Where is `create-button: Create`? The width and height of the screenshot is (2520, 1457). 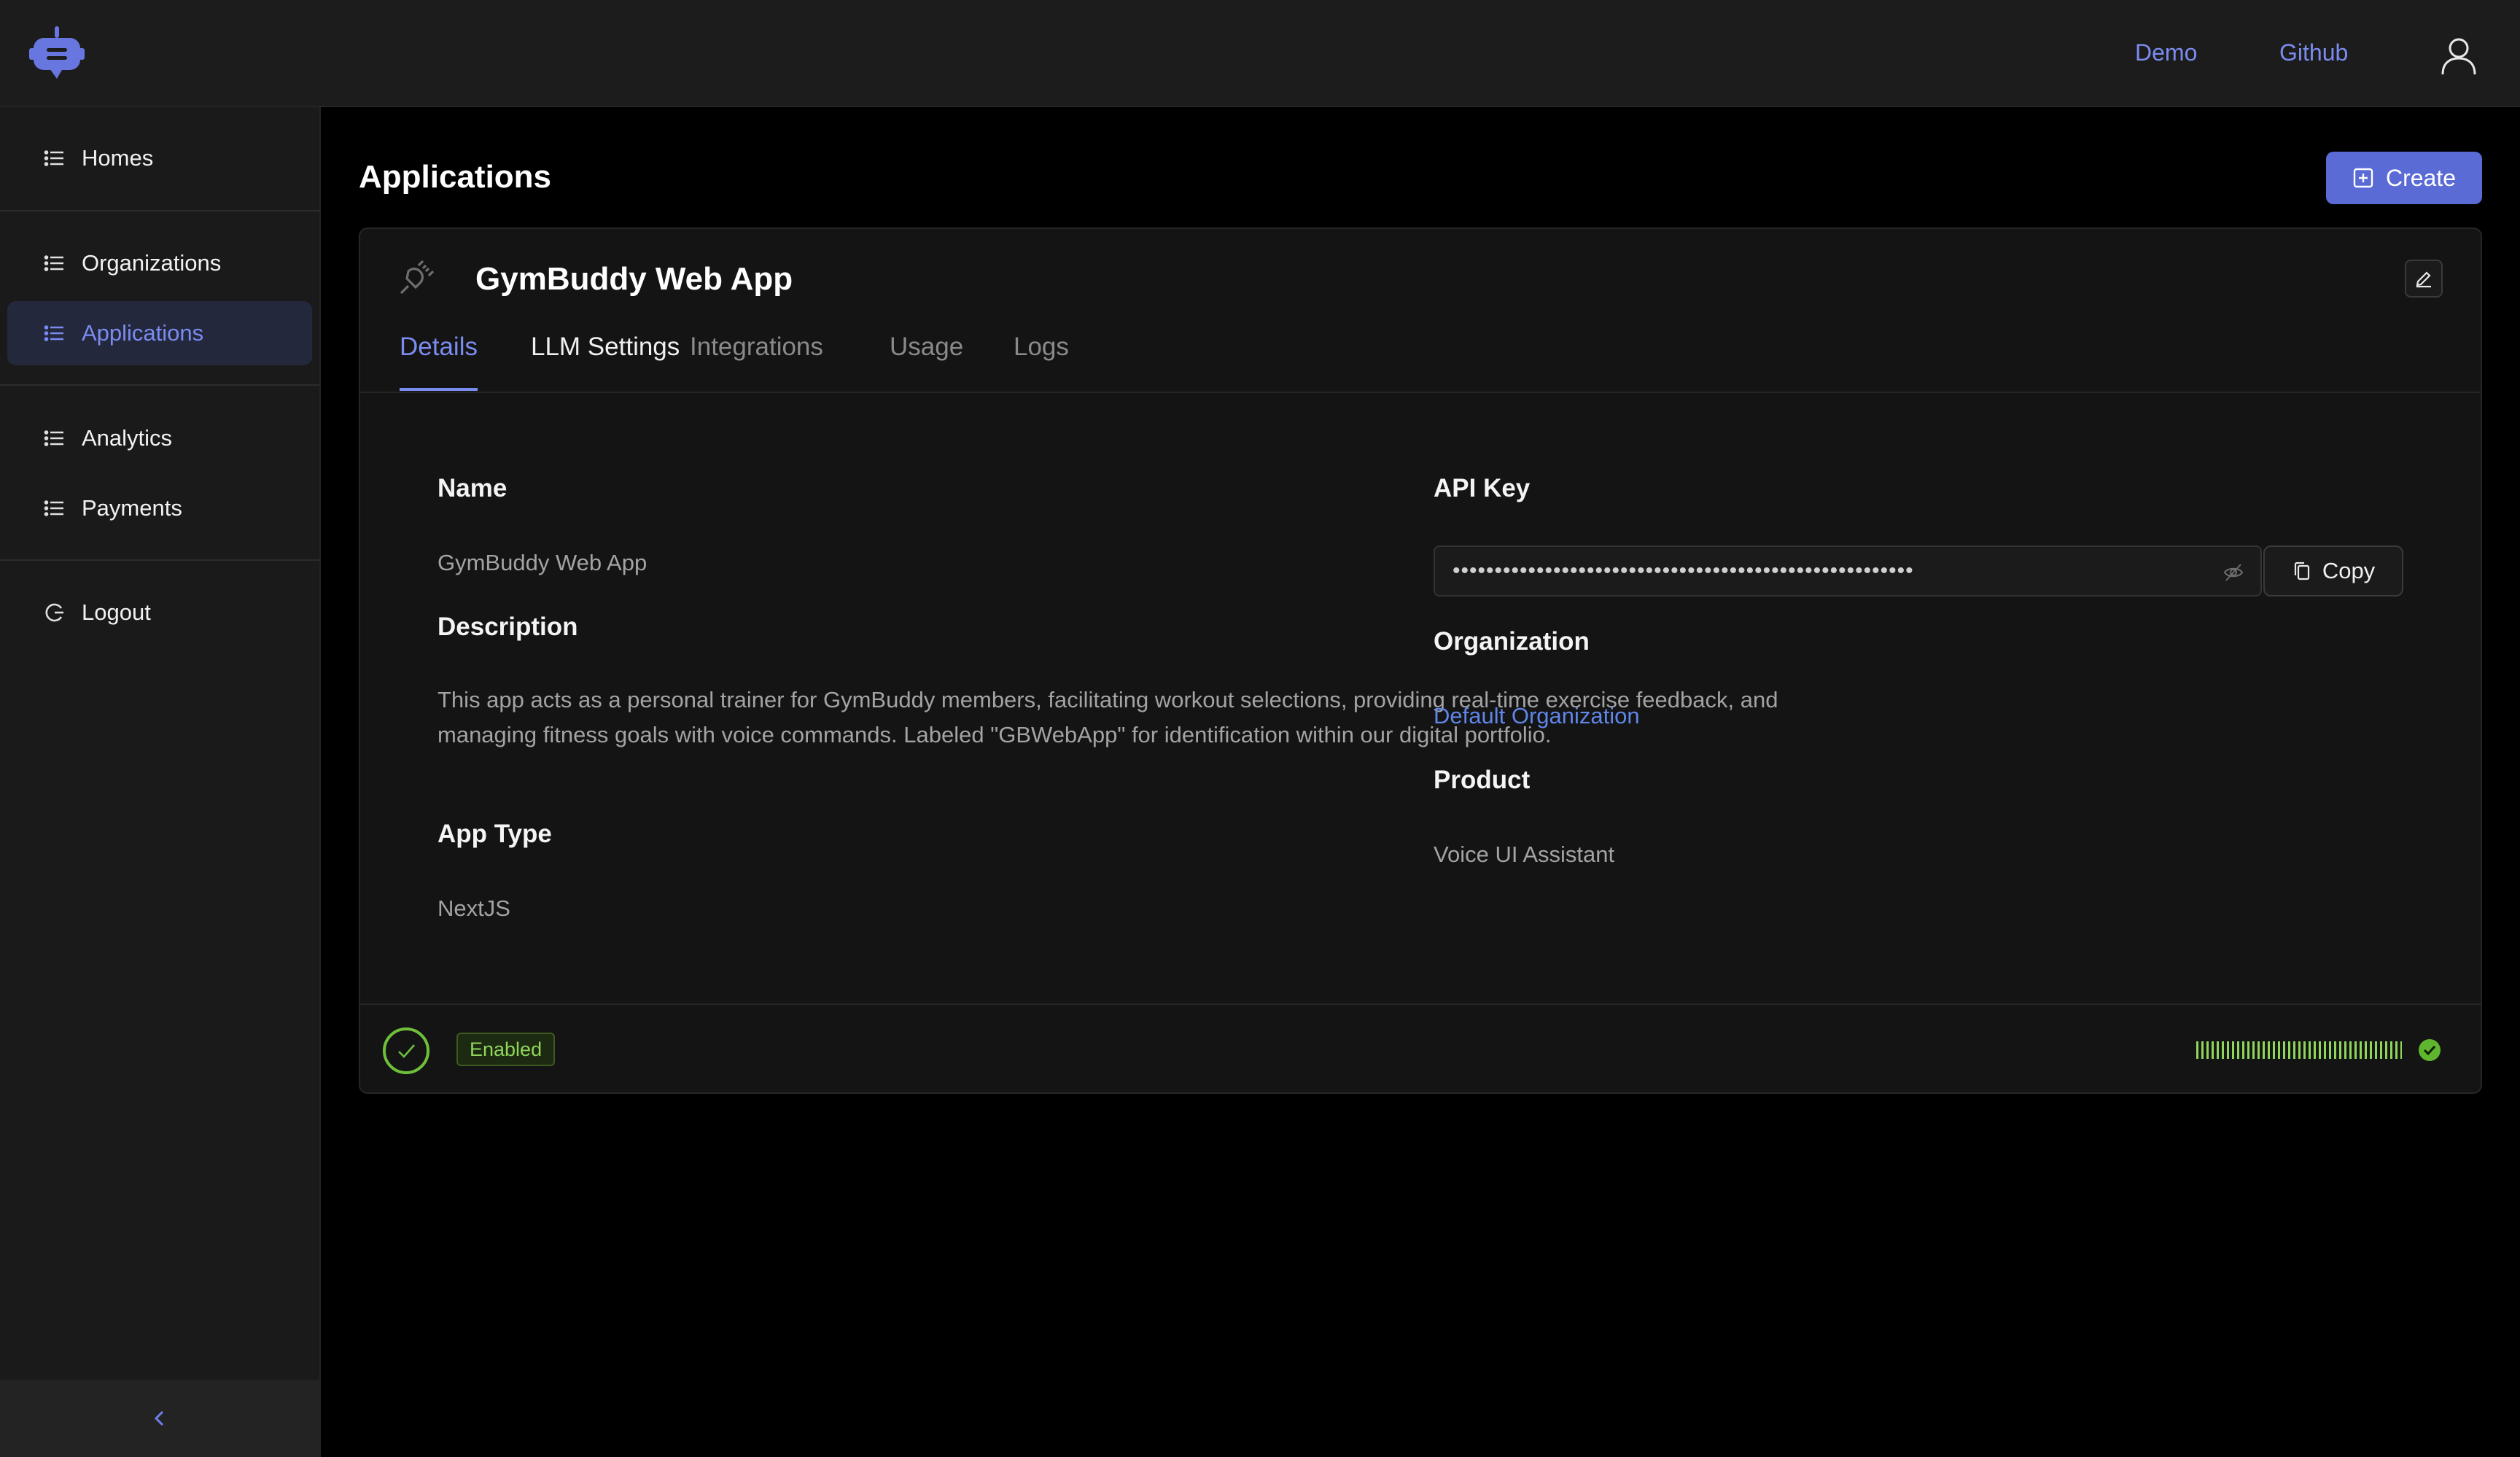 create-button: Create is located at coordinates (2404, 178).